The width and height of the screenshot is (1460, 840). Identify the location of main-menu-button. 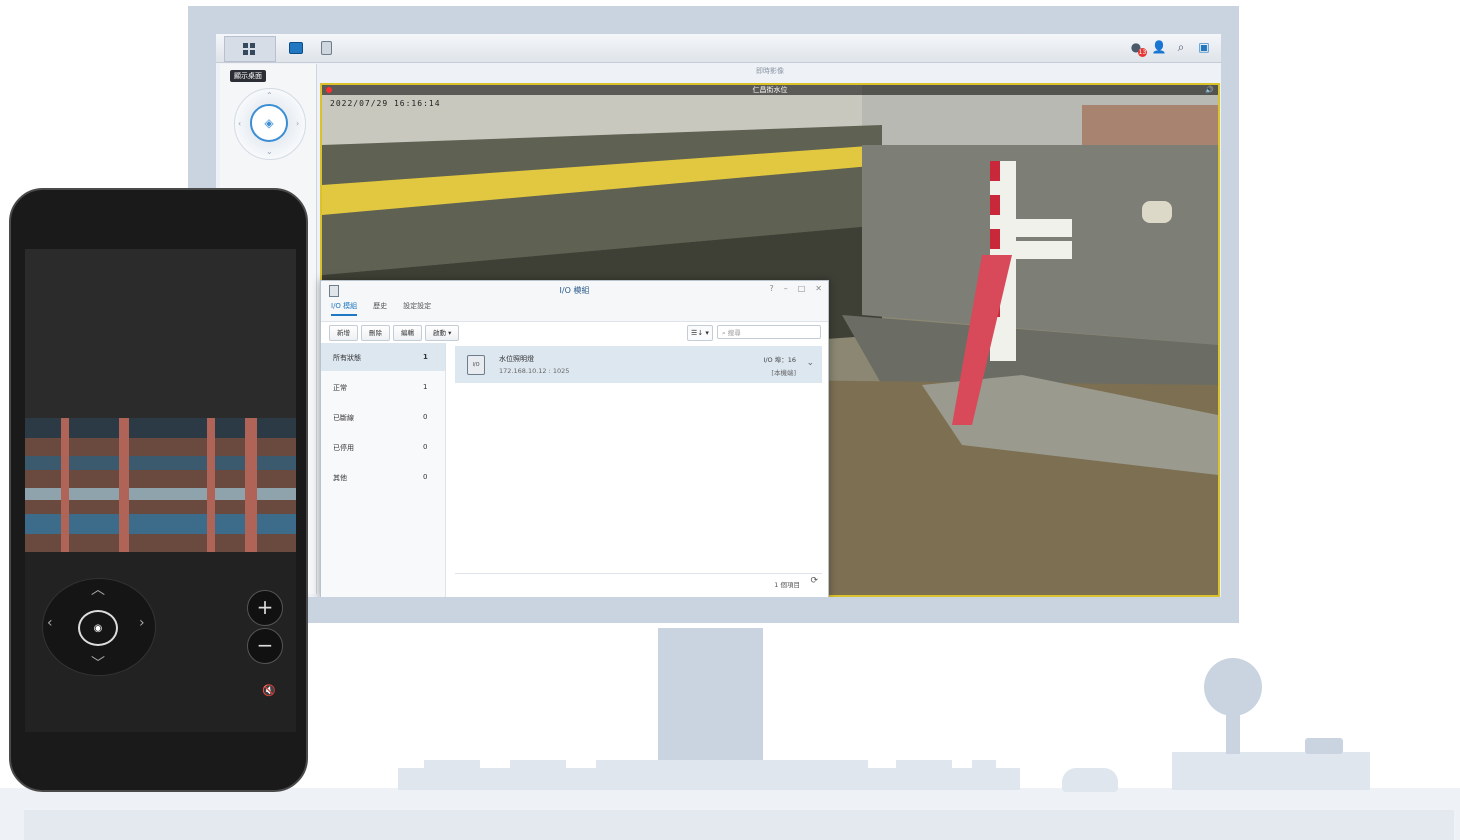
(250, 49).